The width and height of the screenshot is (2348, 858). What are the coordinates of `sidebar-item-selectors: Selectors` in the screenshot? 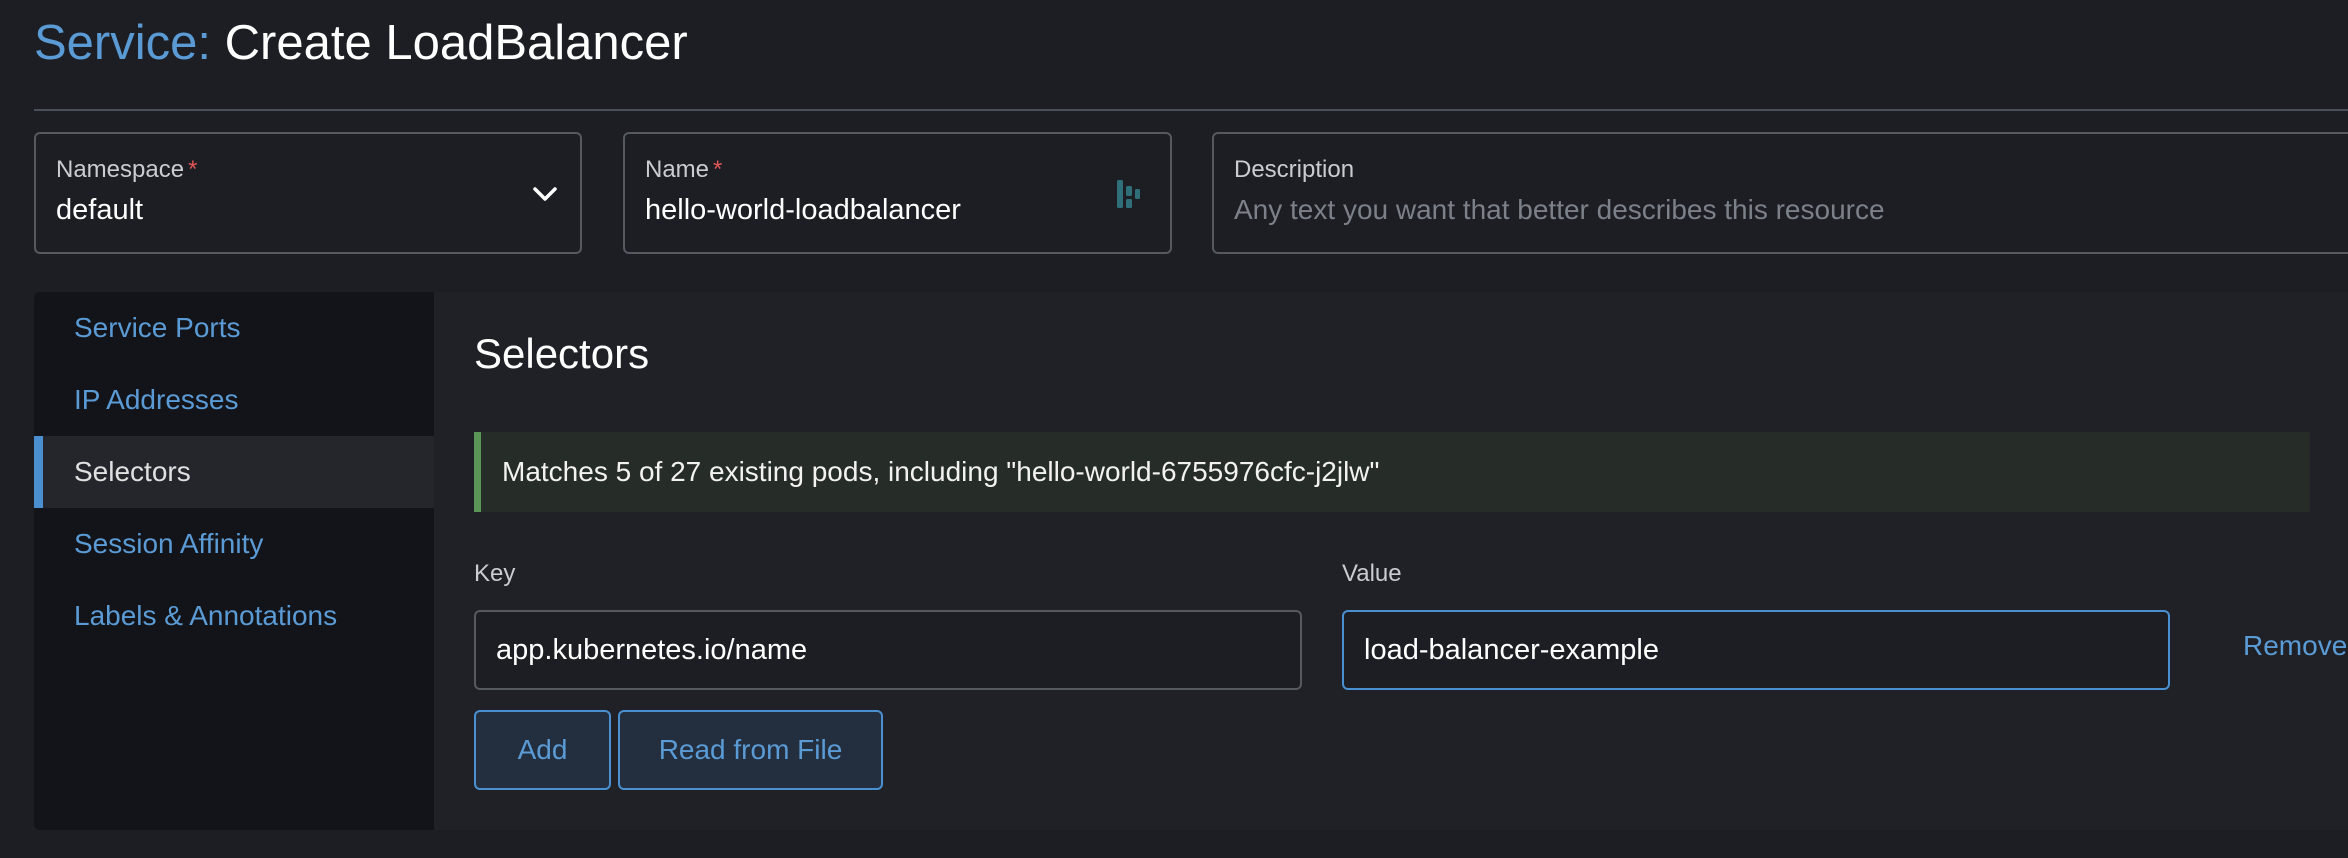 It's located at (234, 472).